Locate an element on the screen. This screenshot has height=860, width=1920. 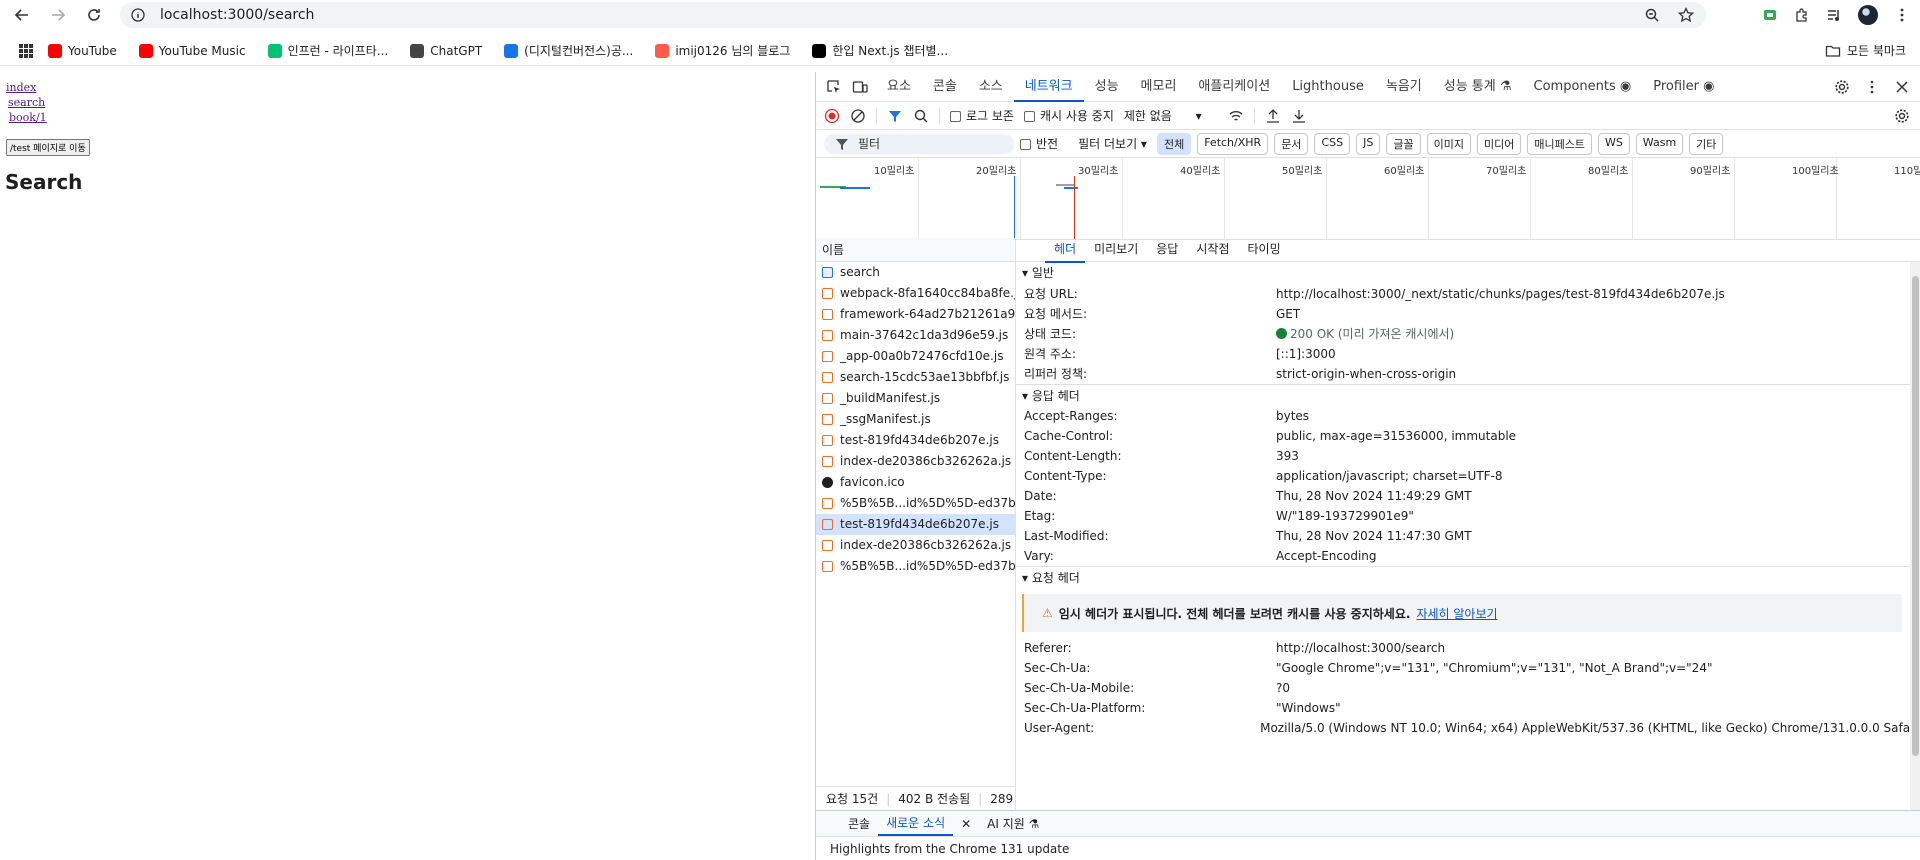
settings-gear-icon is located at coordinates (1842, 87).